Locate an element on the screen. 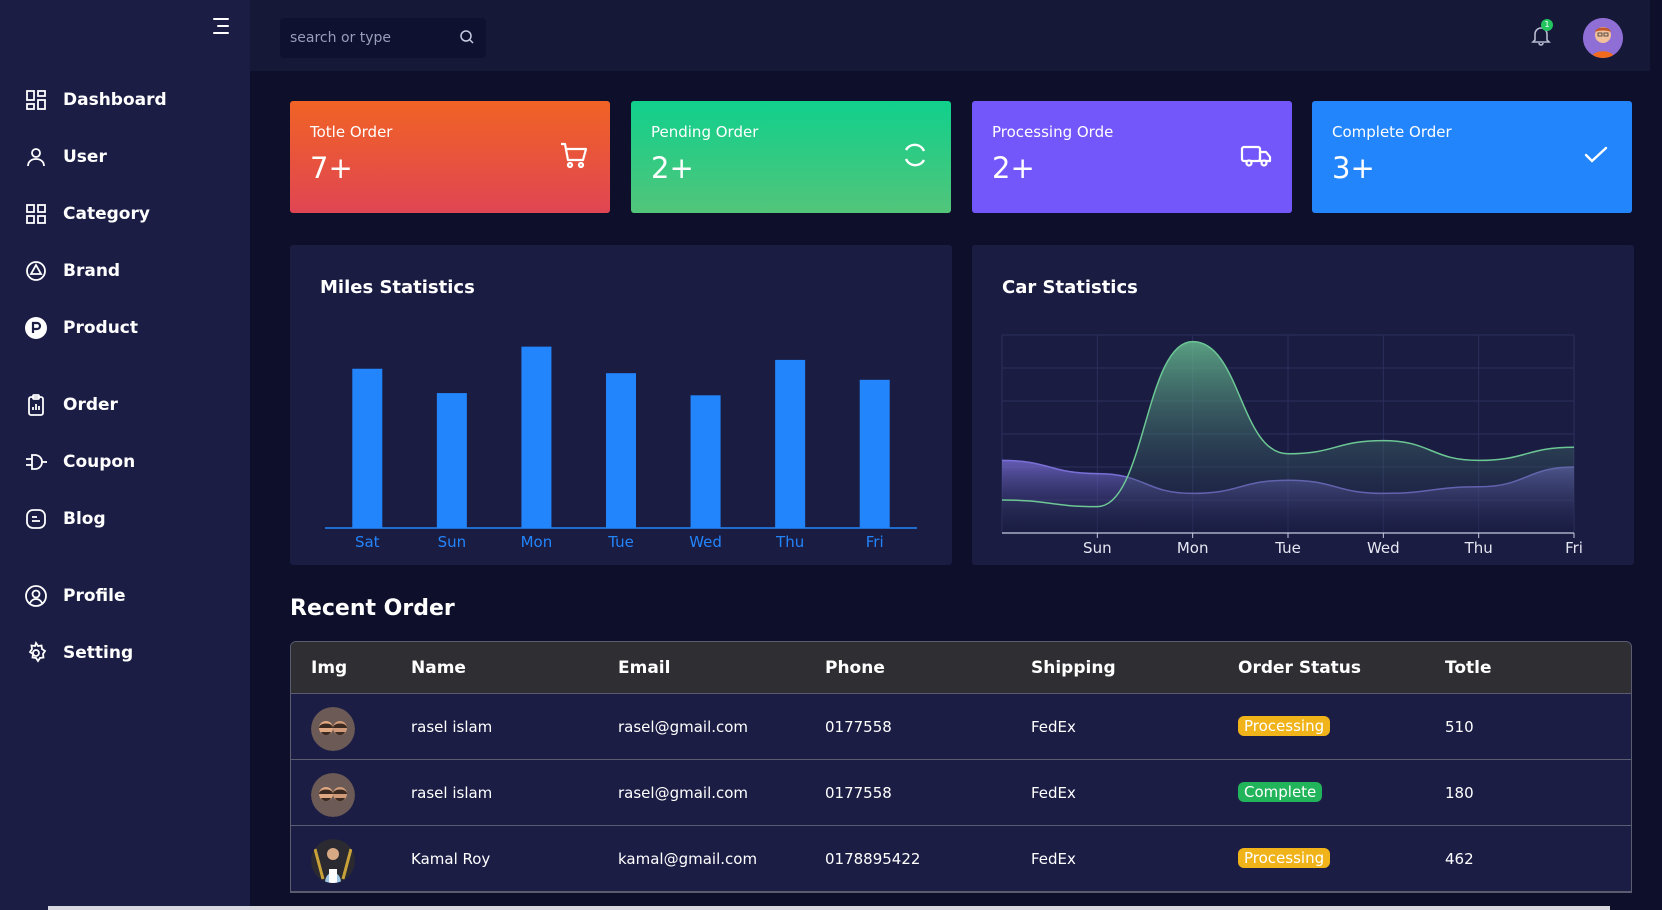  gear-icon is located at coordinates (36, 653).